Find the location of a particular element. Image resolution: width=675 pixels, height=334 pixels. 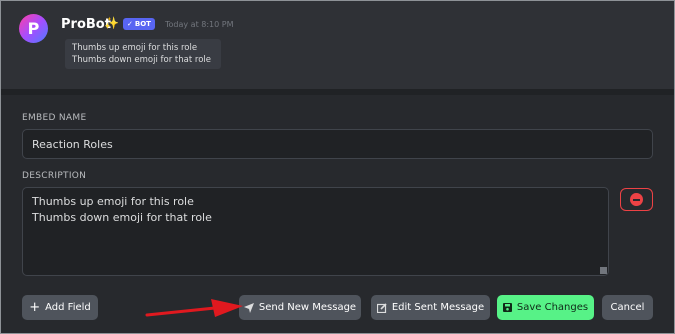

save-changes-label: Save Changes is located at coordinates (552, 307).